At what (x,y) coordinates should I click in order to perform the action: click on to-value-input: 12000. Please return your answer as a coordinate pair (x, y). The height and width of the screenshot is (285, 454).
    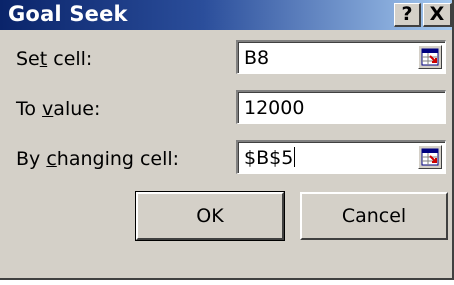
    Looking at the image, I should click on (341, 107).